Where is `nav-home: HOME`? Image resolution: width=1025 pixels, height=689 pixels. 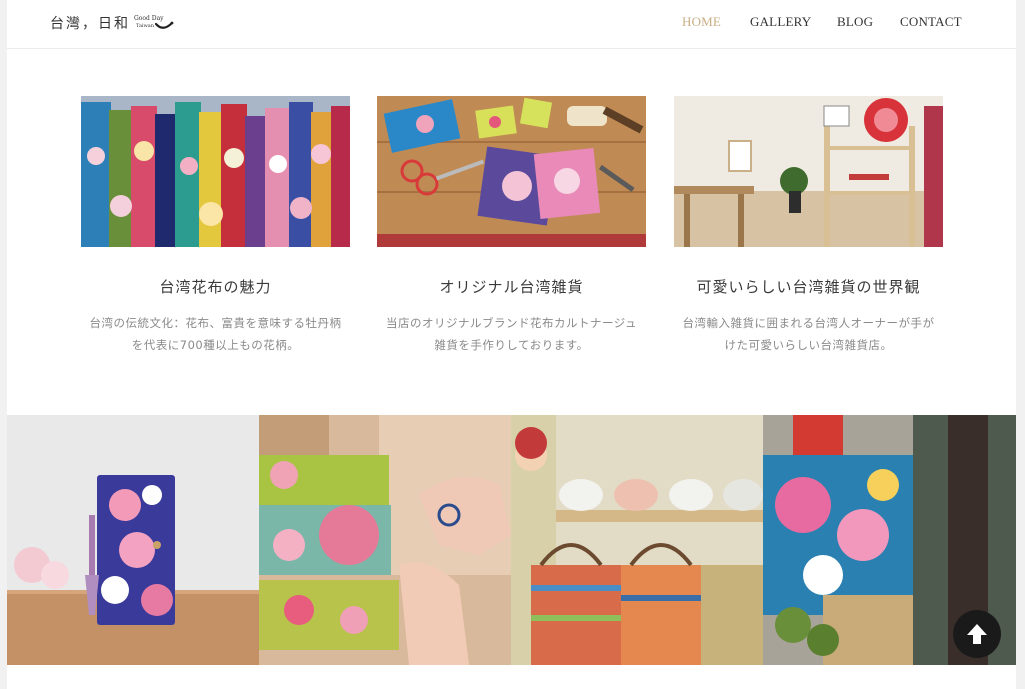 nav-home: HOME is located at coordinates (701, 22).